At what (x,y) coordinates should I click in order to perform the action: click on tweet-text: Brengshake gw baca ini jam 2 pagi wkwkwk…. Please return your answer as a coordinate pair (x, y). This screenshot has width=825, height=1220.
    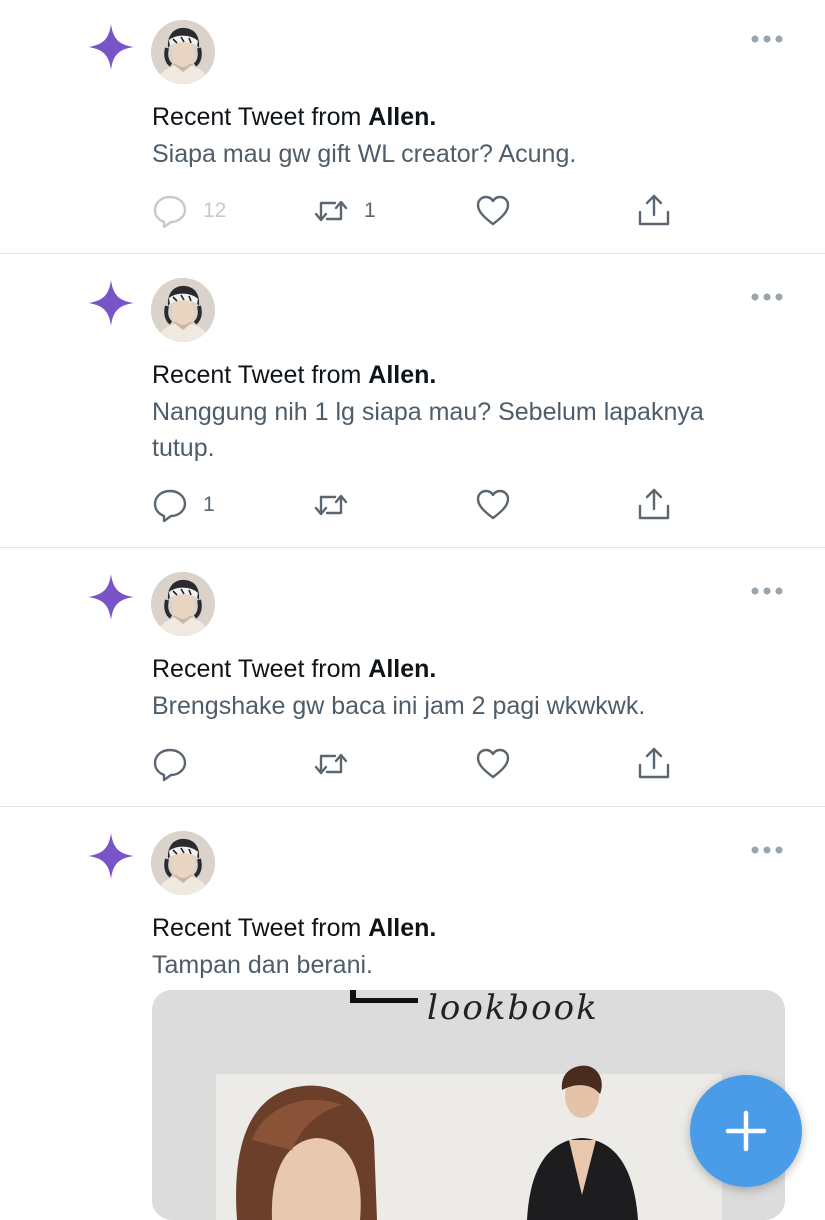
    Looking at the image, I should click on (399, 706).